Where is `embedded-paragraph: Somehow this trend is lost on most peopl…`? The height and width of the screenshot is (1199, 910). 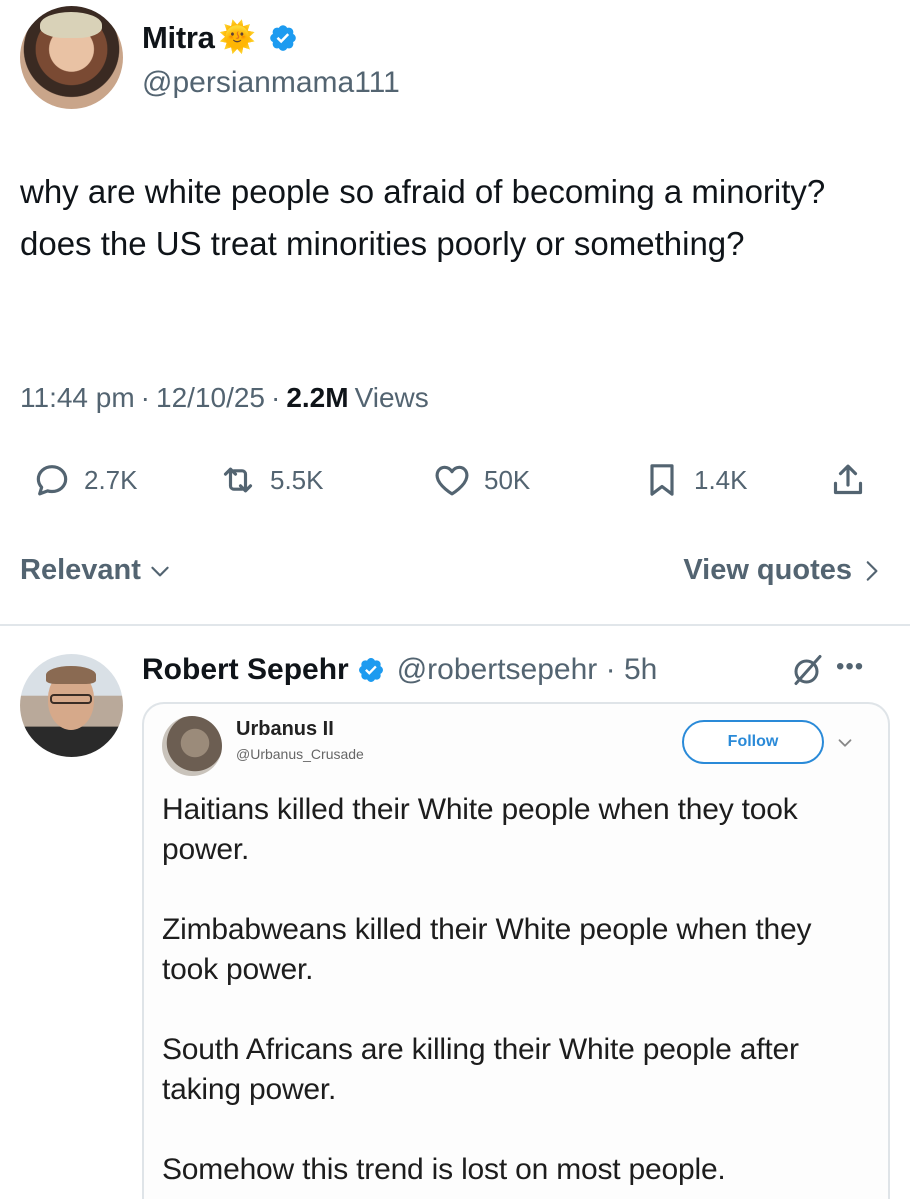
embedded-paragraph: Somehow this trend is lost on most peopl… is located at coordinates (444, 1169).